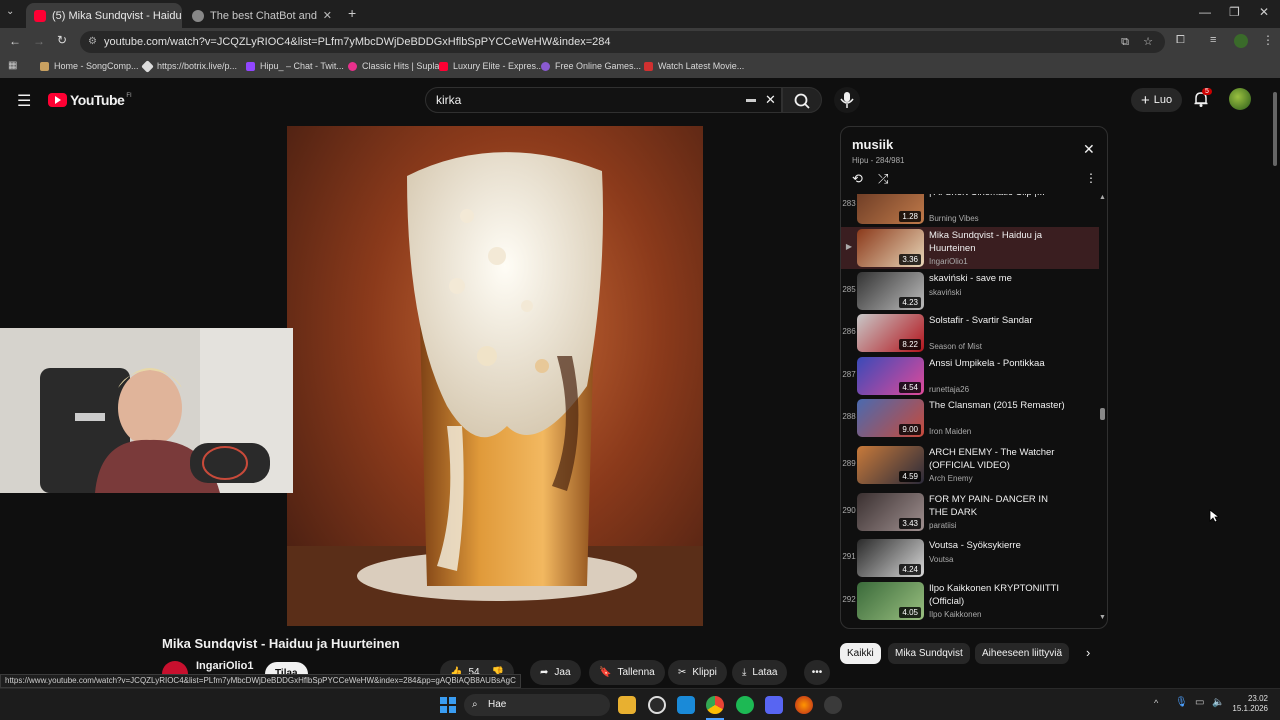 The height and width of the screenshot is (720, 1280). What do you see at coordinates (833, 705) in the screenshot?
I see `settings-gear-icon` at bounding box center [833, 705].